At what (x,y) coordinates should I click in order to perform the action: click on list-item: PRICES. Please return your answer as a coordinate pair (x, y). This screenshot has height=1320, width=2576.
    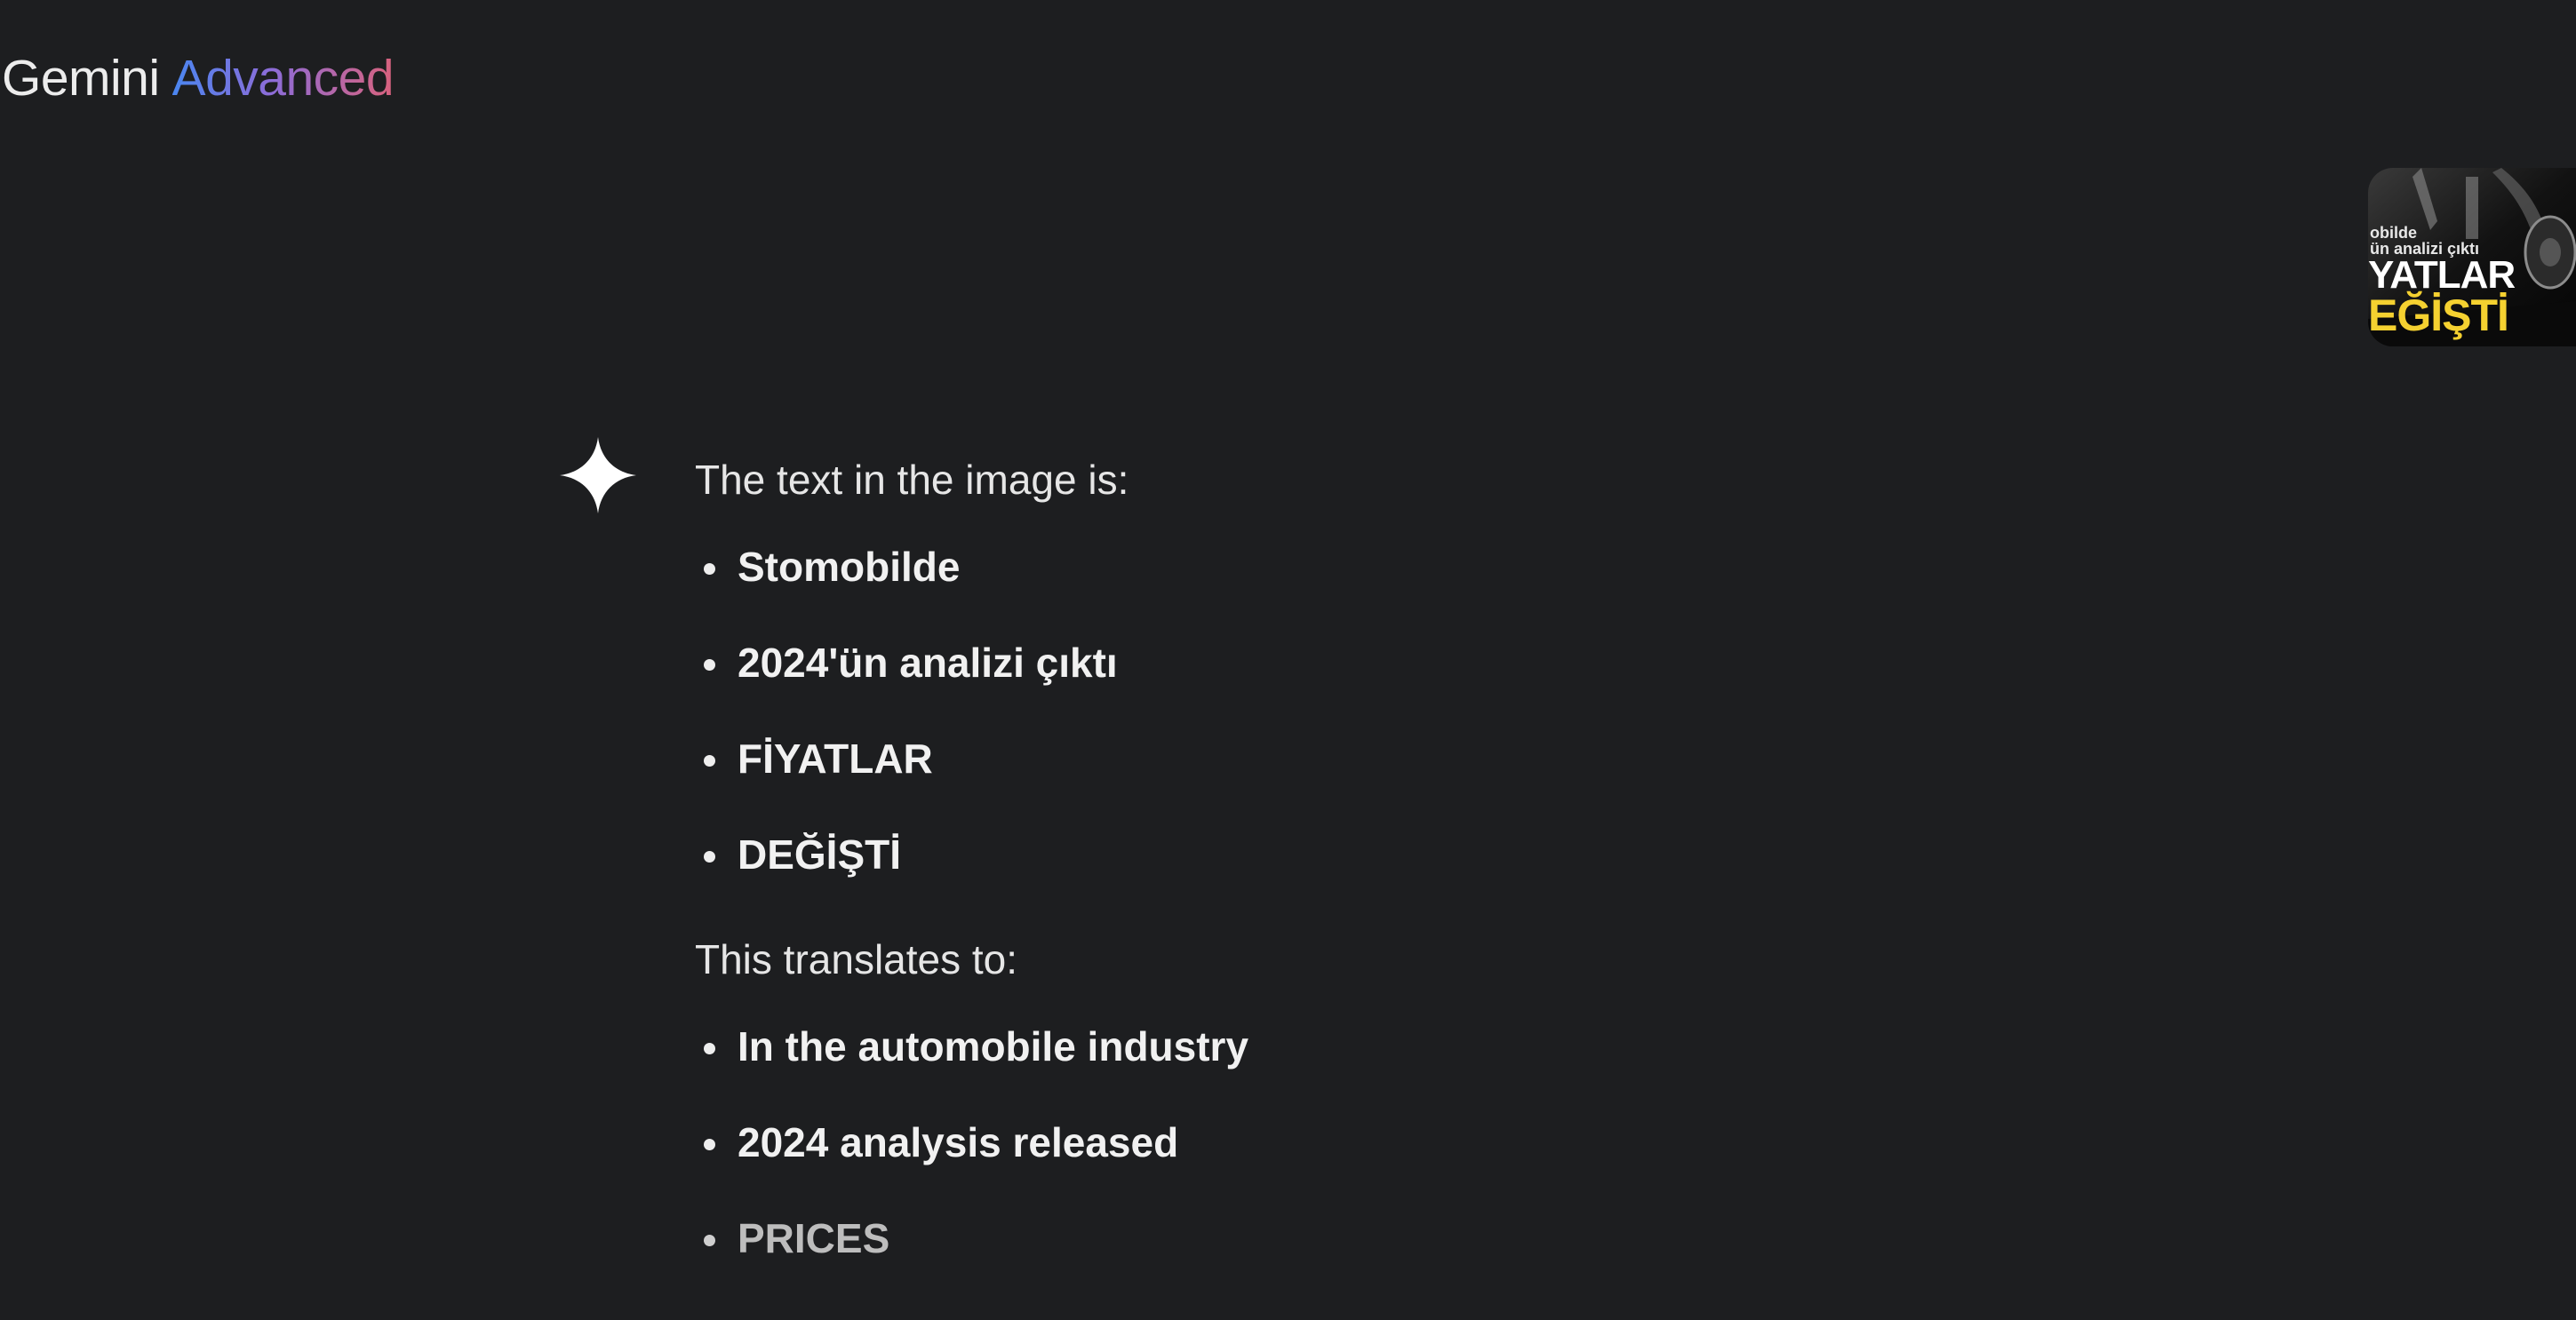
    Looking at the image, I should click on (1361, 1238).